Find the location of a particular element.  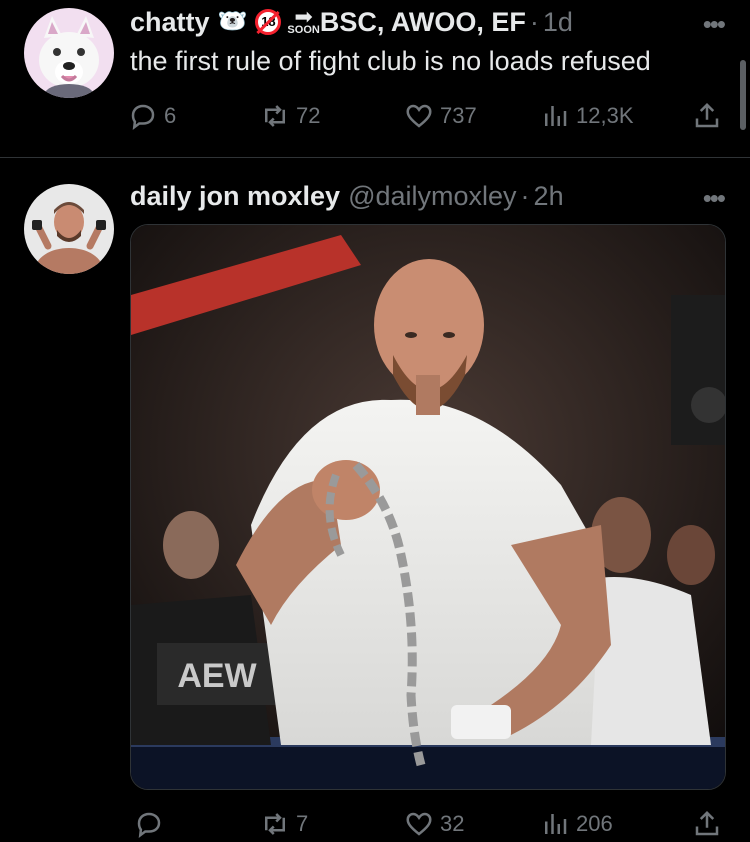

polar-bear-emoji: 🐻‍❄️ is located at coordinates (232, 21).